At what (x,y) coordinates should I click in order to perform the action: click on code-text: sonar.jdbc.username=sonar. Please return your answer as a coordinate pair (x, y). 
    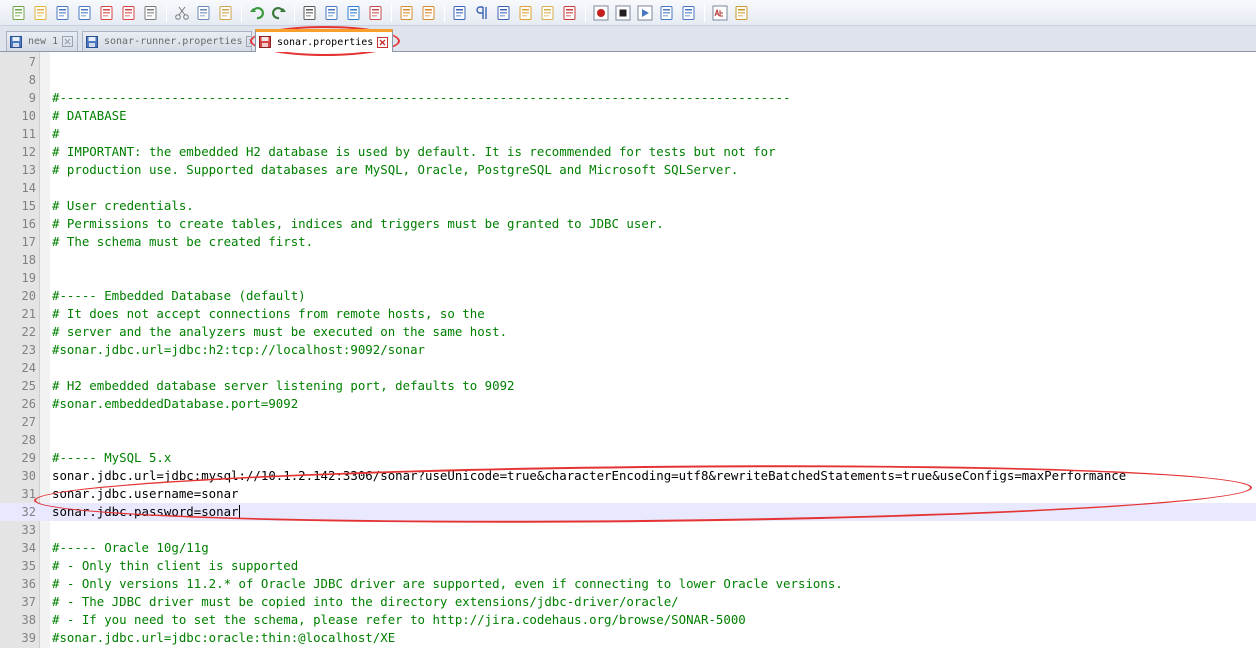
    Looking at the image, I should click on (145, 494).